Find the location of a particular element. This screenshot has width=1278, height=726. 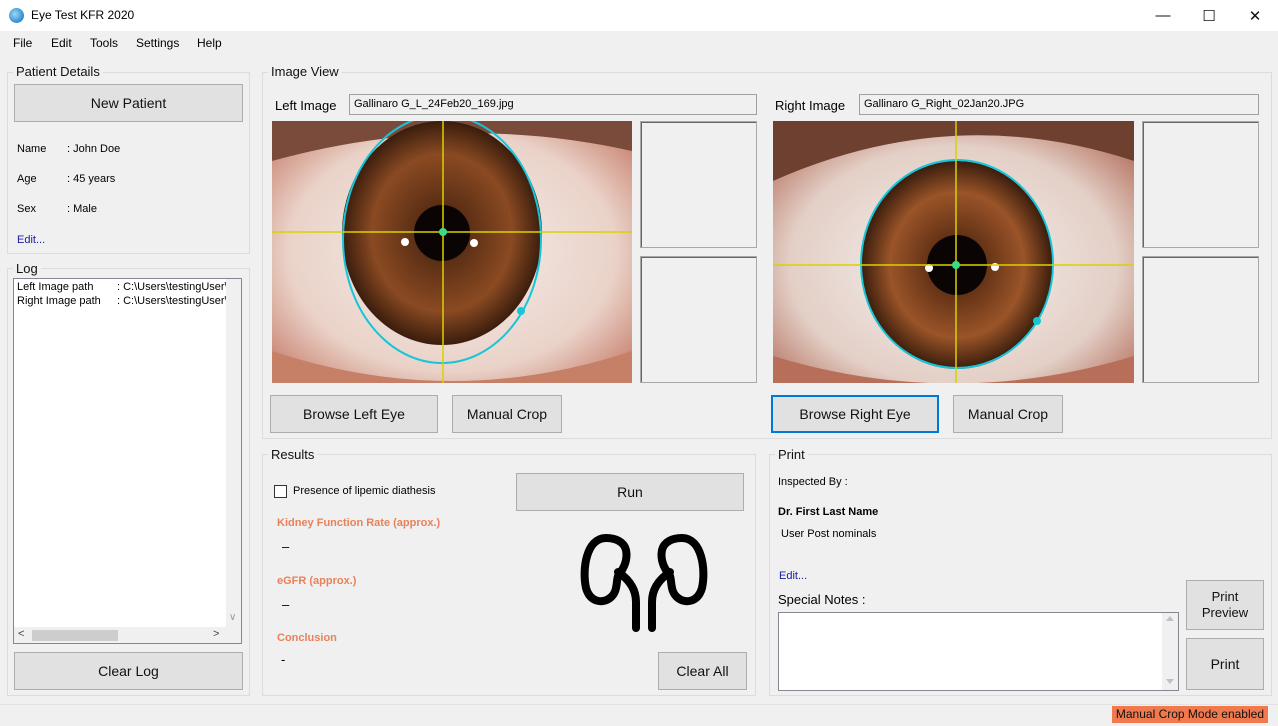

print-preview-label-line2: Preview is located at coordinates (1225, 612).